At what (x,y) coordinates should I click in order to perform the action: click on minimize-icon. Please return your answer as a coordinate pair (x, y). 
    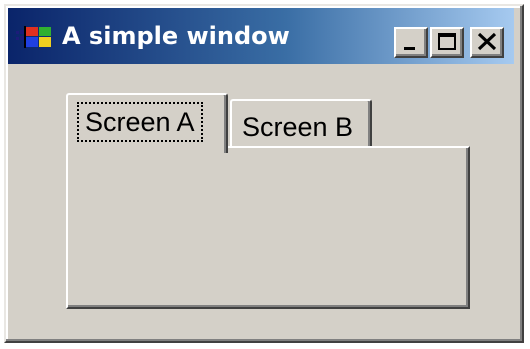
    Looking at the image, I should click on (409, 48).